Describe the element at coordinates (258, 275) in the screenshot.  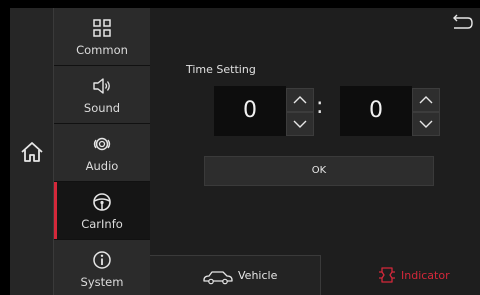
I see `tab-vehicle-label: Vehicle` at that location.